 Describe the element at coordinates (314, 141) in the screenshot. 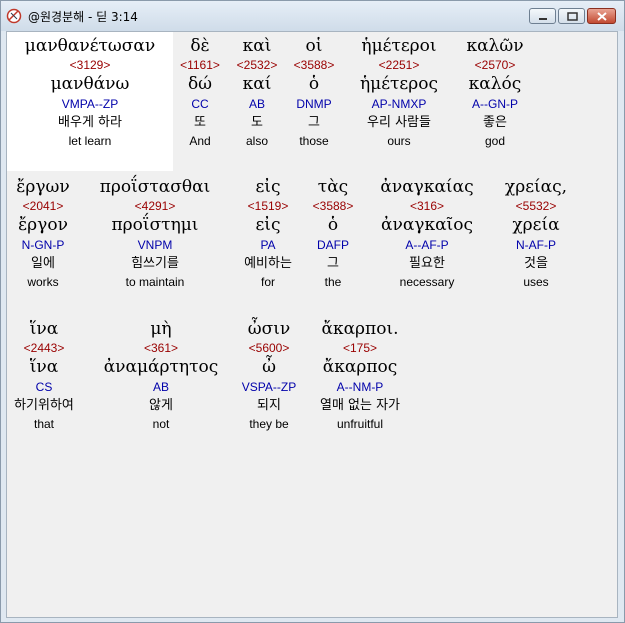

I see `english-gloss: those` at that location.